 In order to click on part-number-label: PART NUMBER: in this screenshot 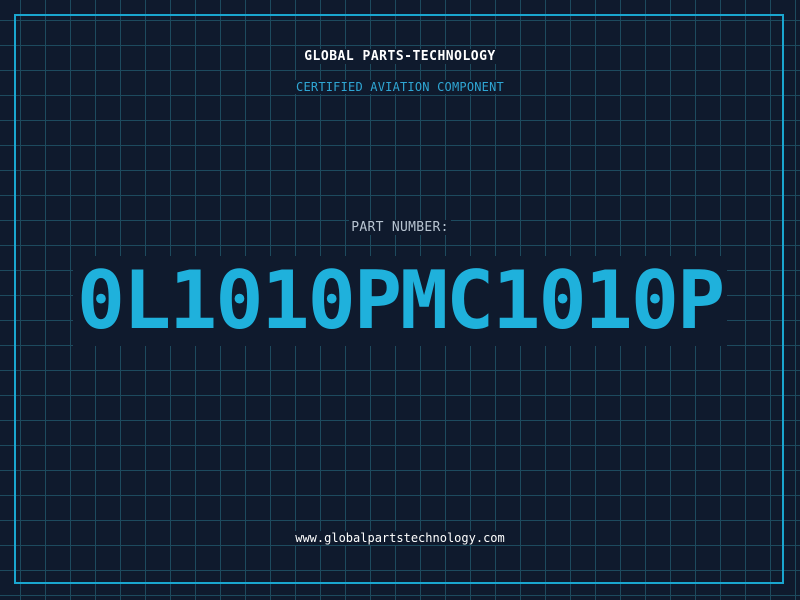, I will do `click(400, 227)`.